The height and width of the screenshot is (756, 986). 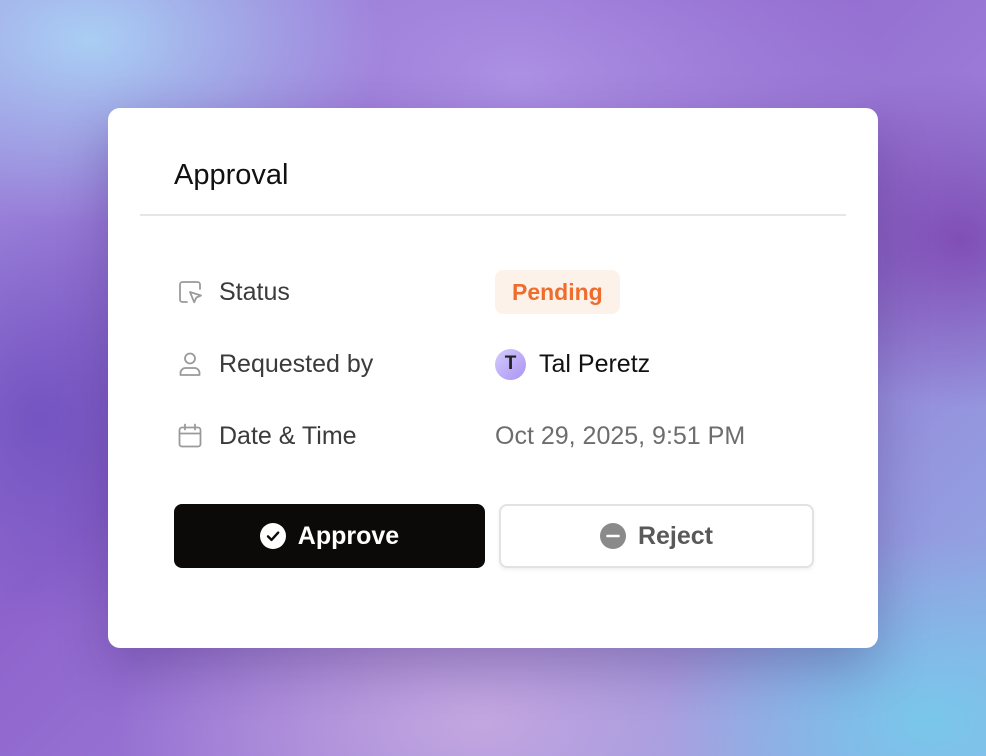 I want to click on reject-button: Reject, so click(x=656, y=536).